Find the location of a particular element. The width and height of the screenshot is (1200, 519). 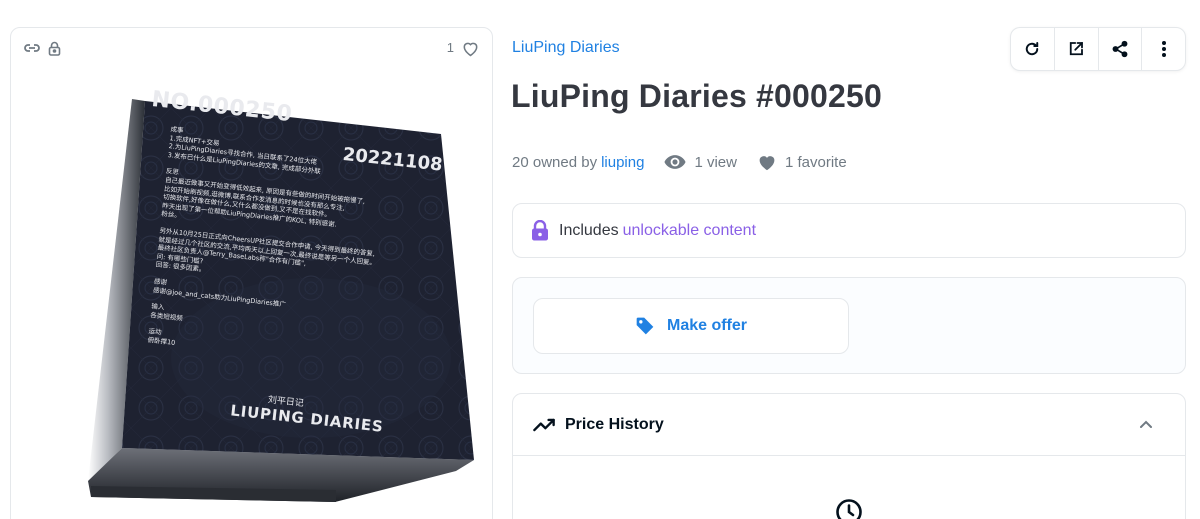

trending-icon is located at coordinates (549, 425).